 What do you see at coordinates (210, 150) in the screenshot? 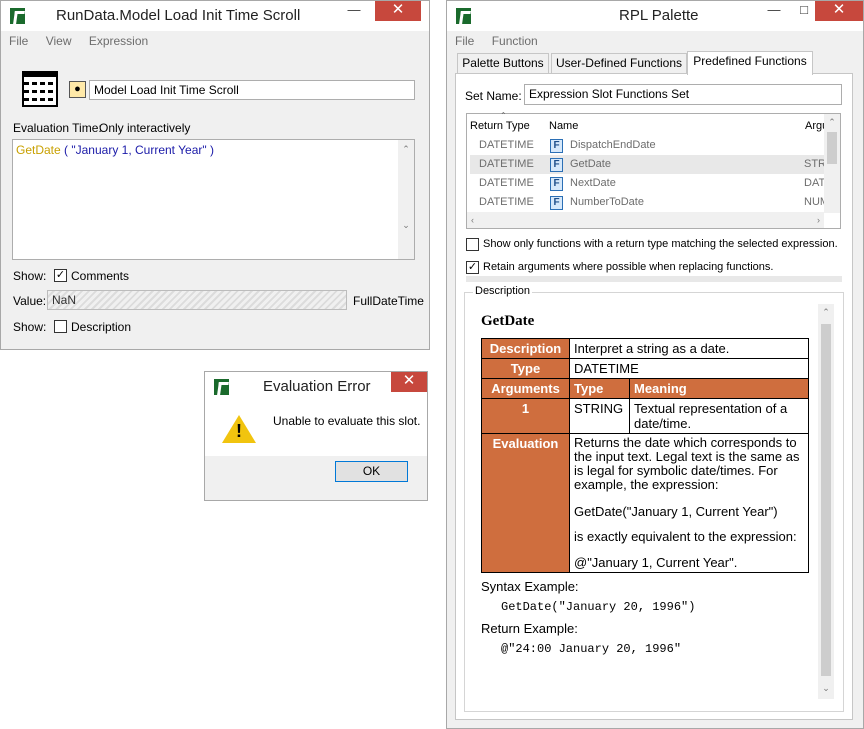
I see `expression-close-paren: )` at bounding box center [210, 150].